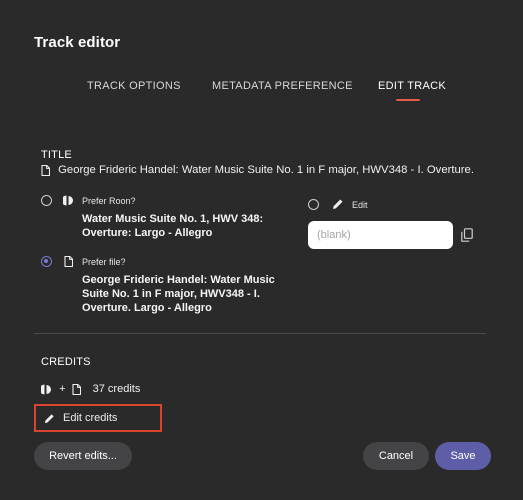 Image resolution: width=523 pixels, height=500 pixels. I want to click on tab-track-options: TRACK OPTIONS, so click(134, 86).